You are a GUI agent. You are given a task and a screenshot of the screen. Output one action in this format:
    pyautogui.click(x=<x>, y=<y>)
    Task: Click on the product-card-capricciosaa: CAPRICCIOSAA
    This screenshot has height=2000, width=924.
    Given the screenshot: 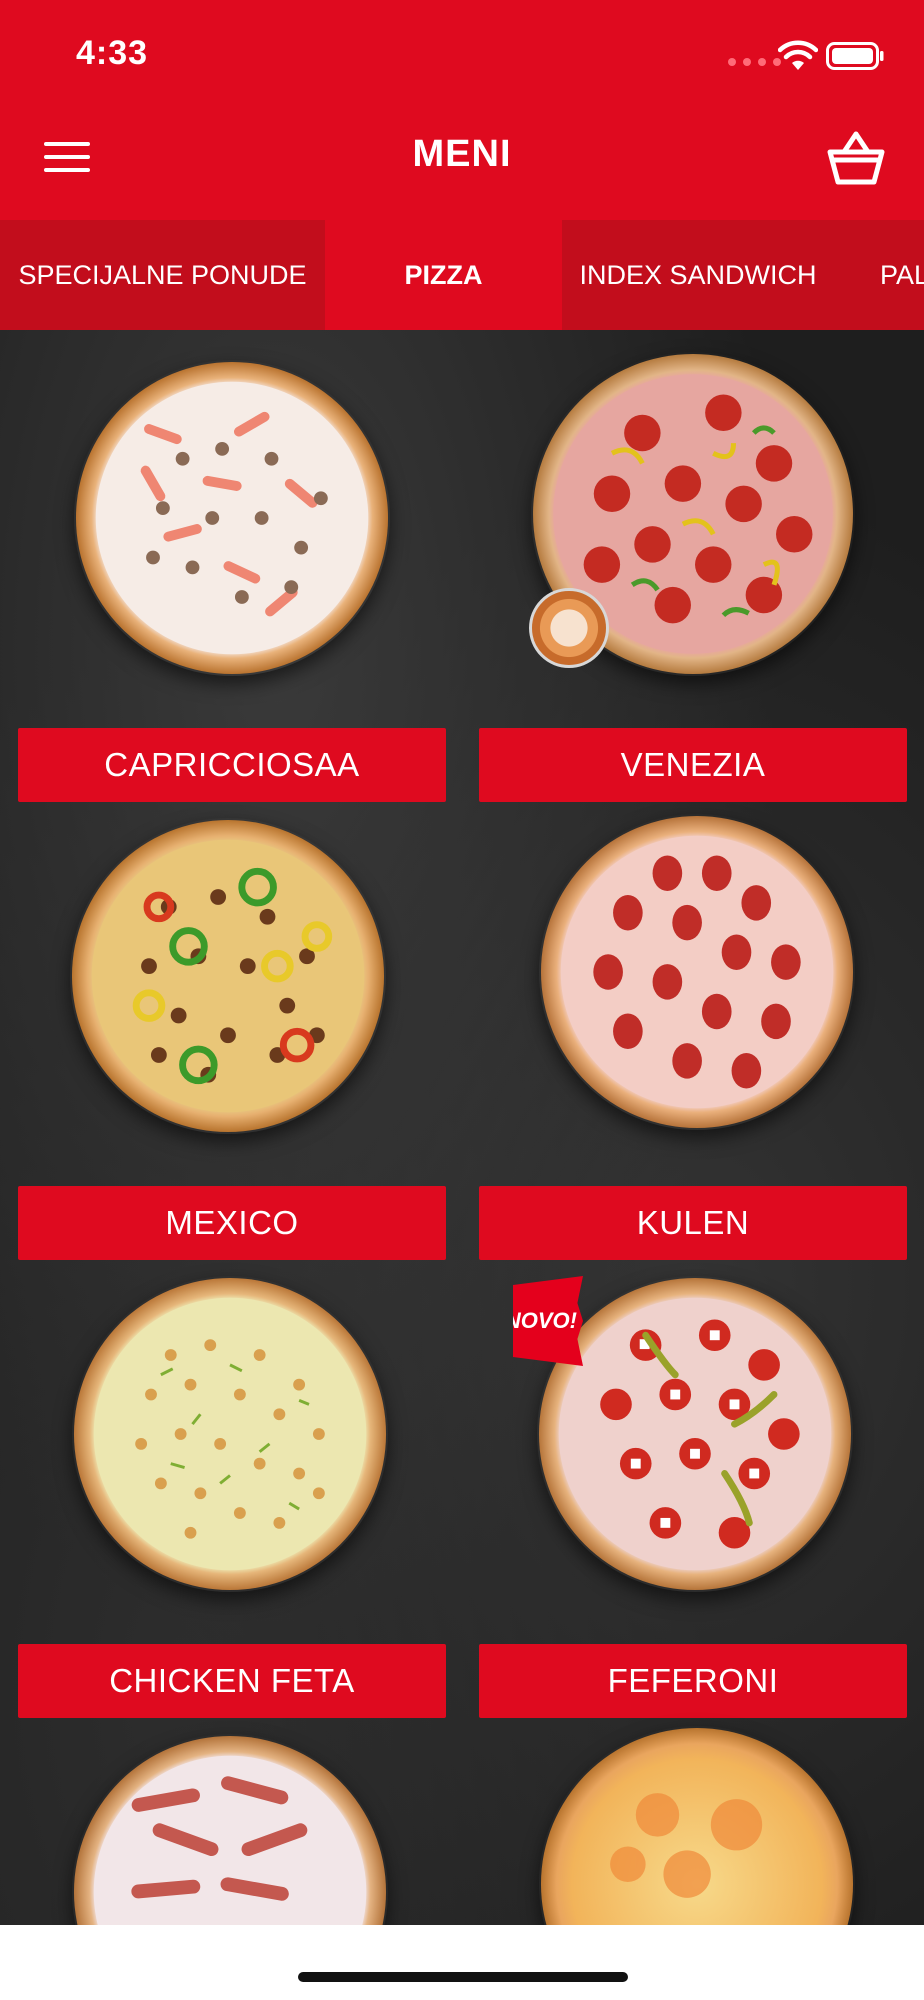 What is the action you would take?
    pyautogui.click(x=232, y=581)
    